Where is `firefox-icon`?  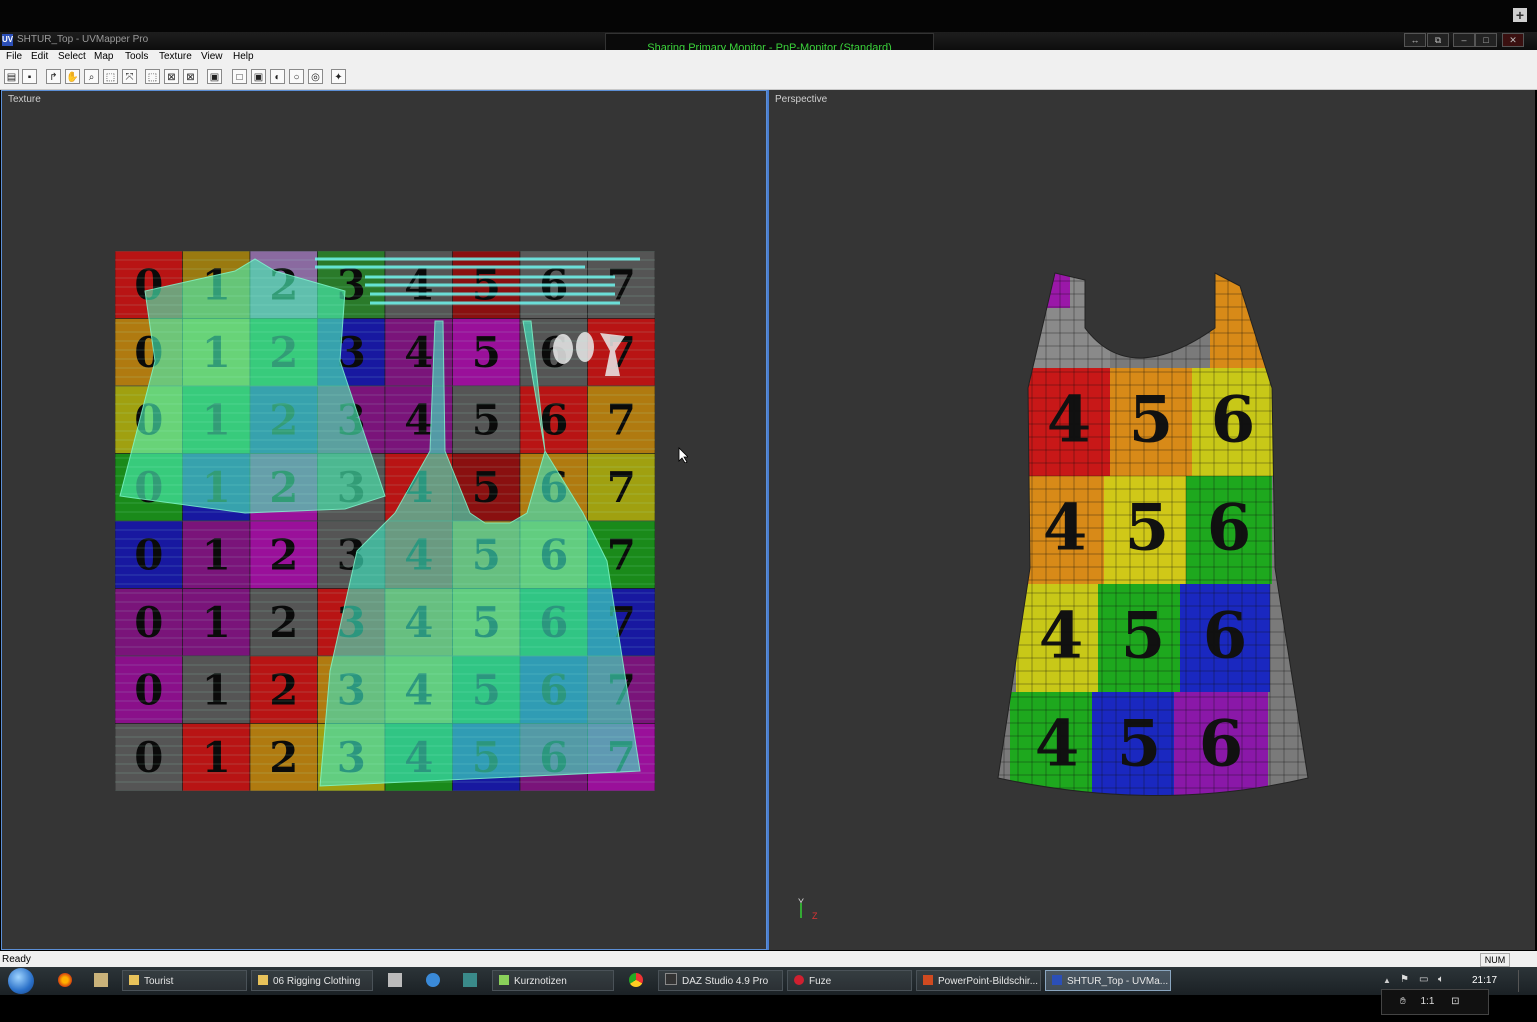 firefox-icon is located at coordinates (65, 980).